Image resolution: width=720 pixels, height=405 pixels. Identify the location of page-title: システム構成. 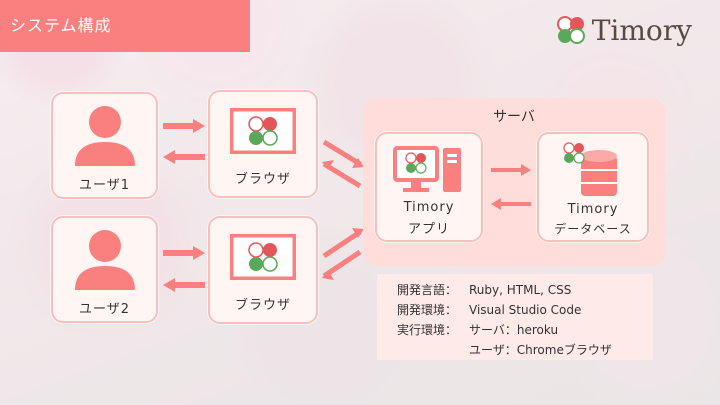
(125, 26).